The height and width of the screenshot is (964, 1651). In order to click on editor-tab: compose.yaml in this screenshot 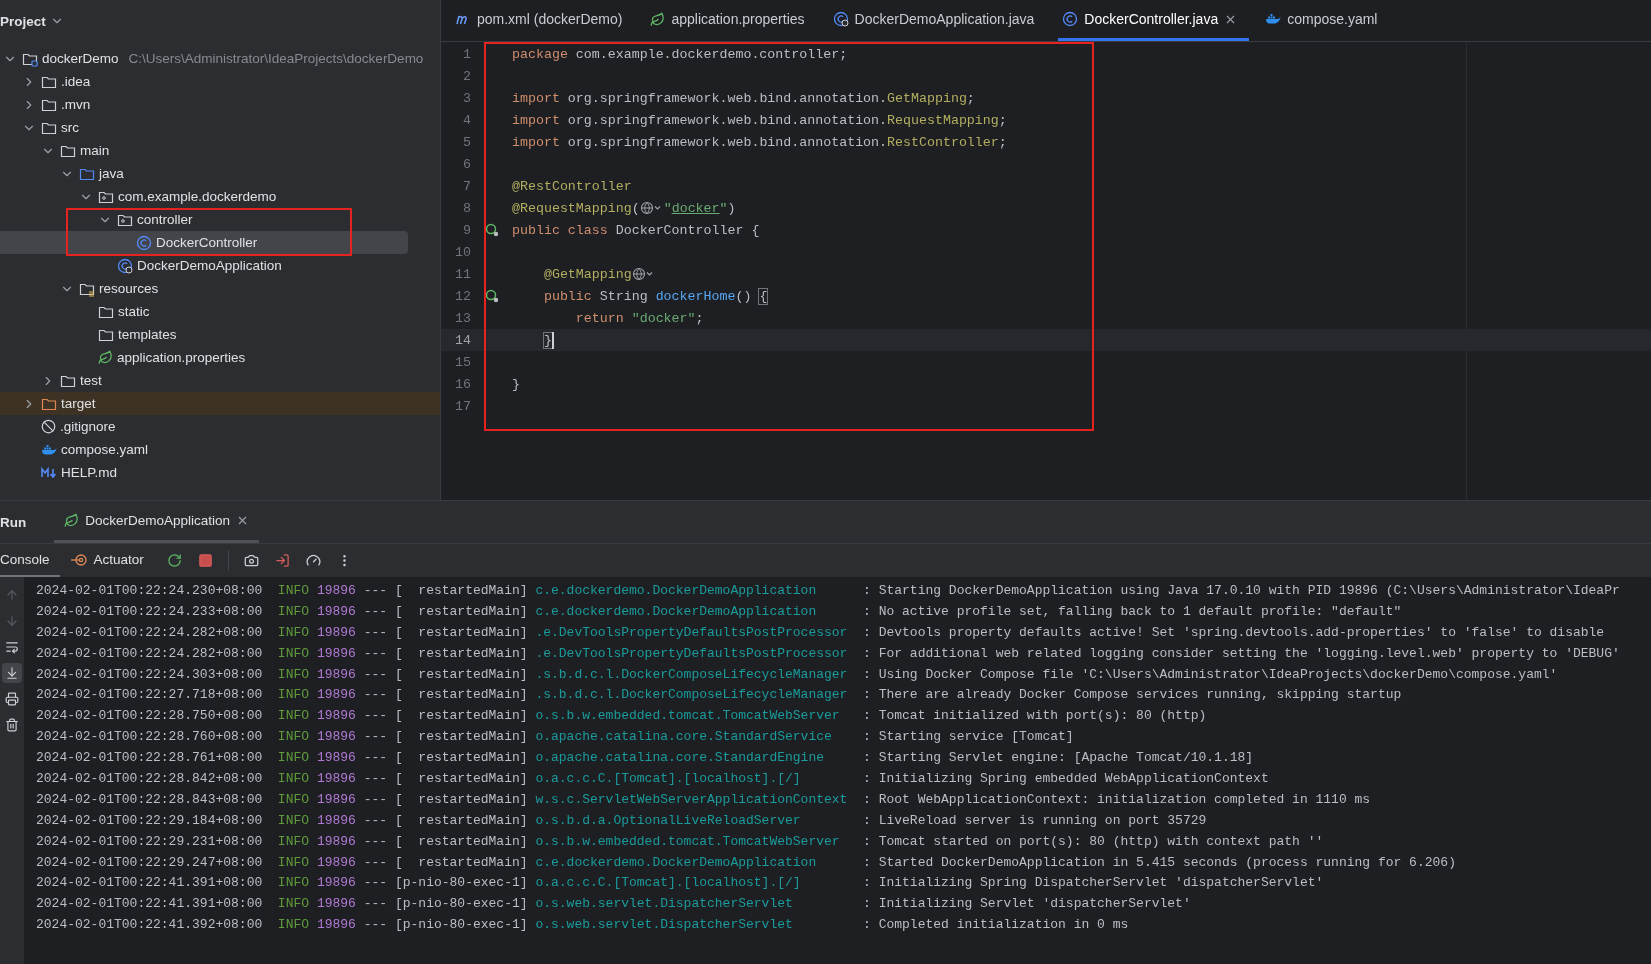, I will do `click(1325, 20)`.